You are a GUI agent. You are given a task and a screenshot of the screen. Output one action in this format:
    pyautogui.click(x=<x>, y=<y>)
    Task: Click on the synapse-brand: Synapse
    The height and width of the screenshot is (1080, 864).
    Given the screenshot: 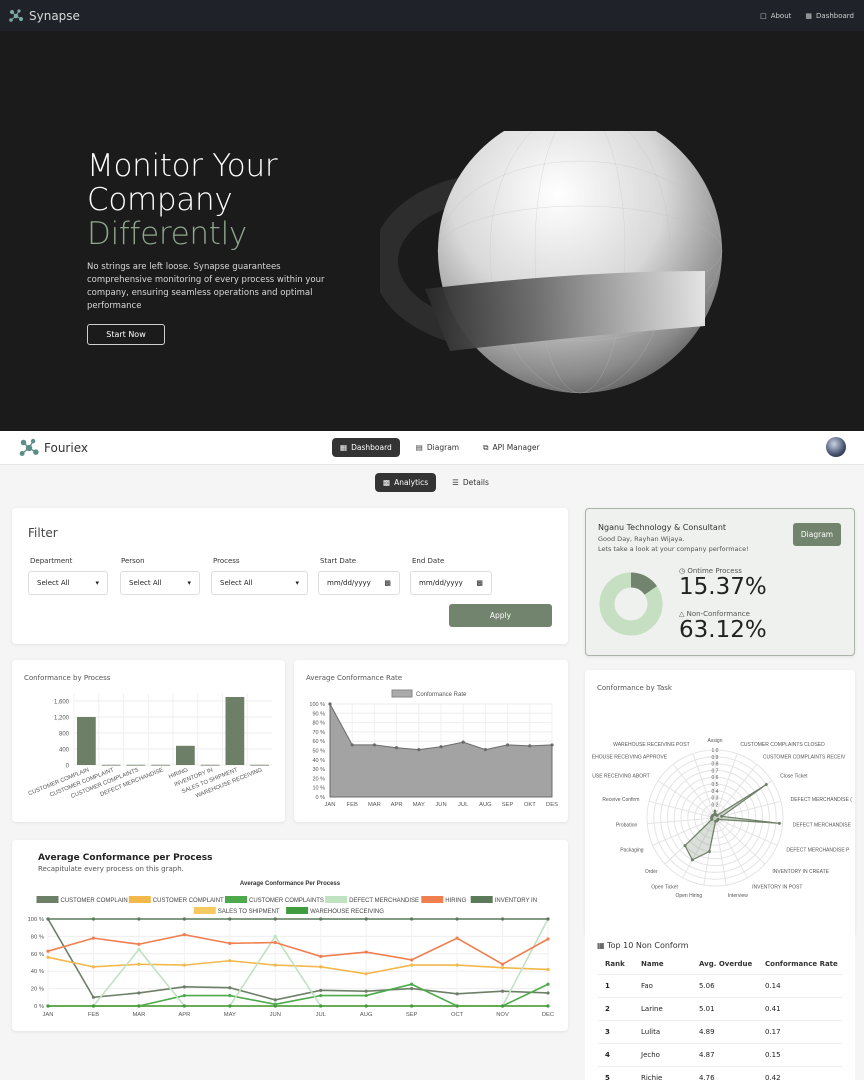 What is the action you would take?
    pyautogui.click(x=44, y=16)
    